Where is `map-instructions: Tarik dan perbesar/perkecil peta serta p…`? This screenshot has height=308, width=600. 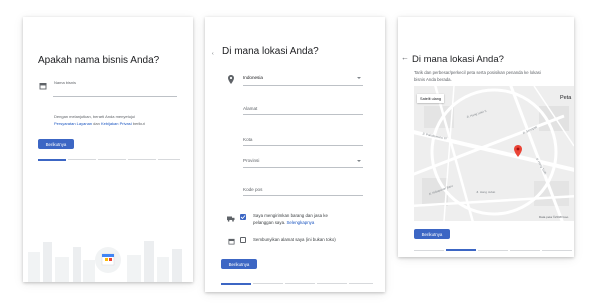
map-instructions: Tarik dan perbesar/perkecil peta serta p… is located at coordinates (477, 72).